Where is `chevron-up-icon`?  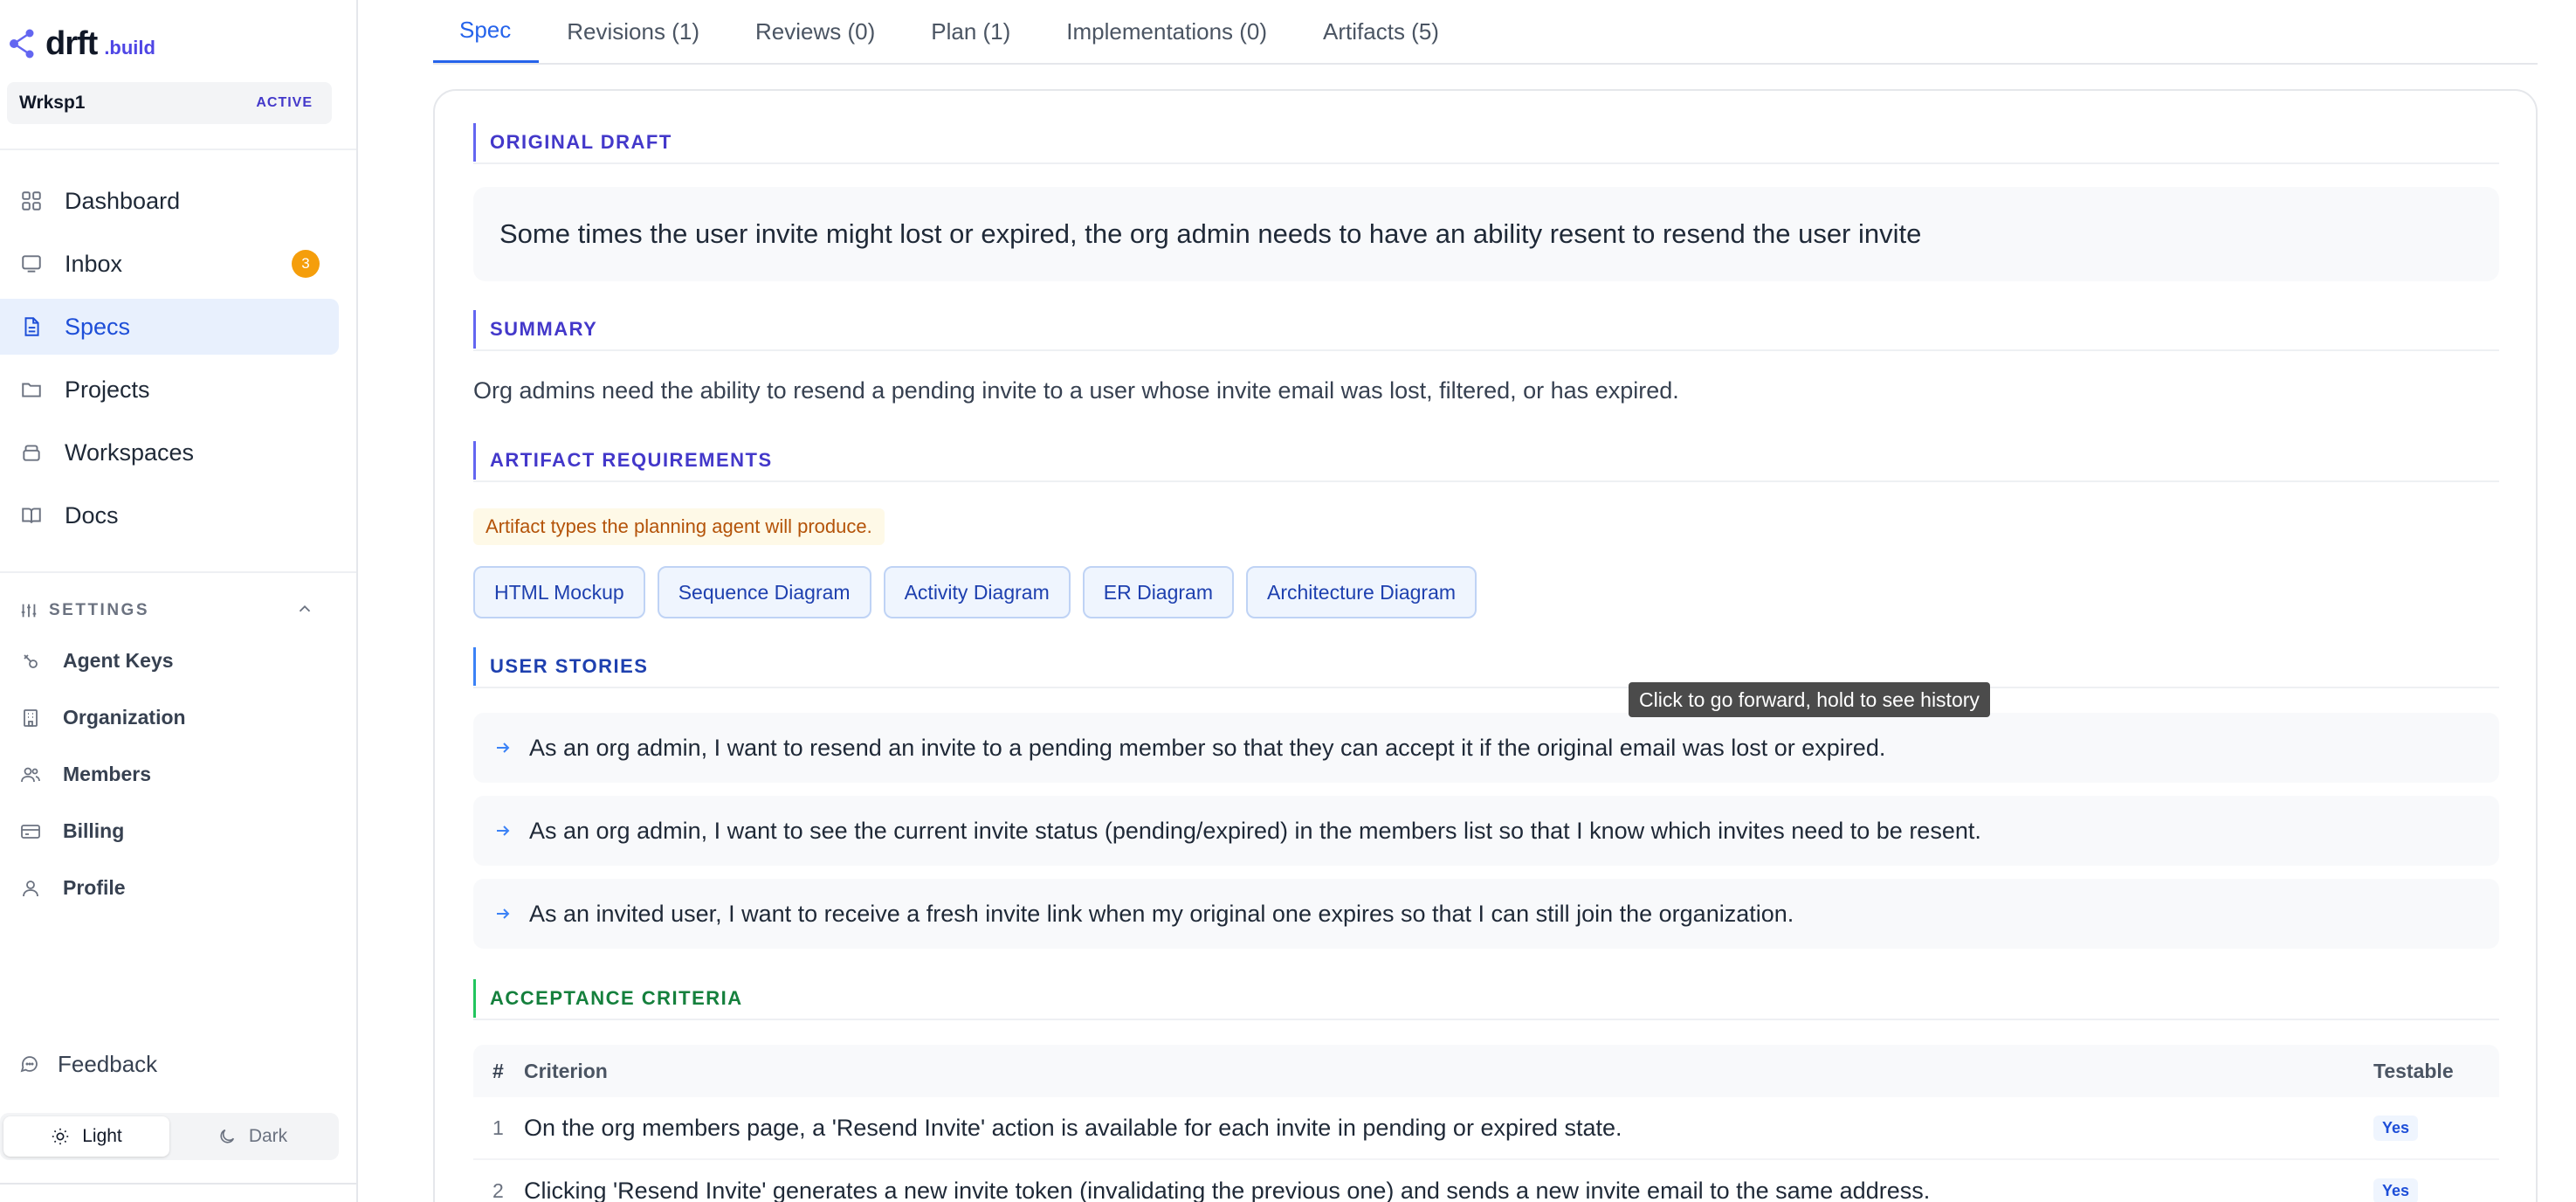
chevron-up-icon is located at coordinates (305, 608).